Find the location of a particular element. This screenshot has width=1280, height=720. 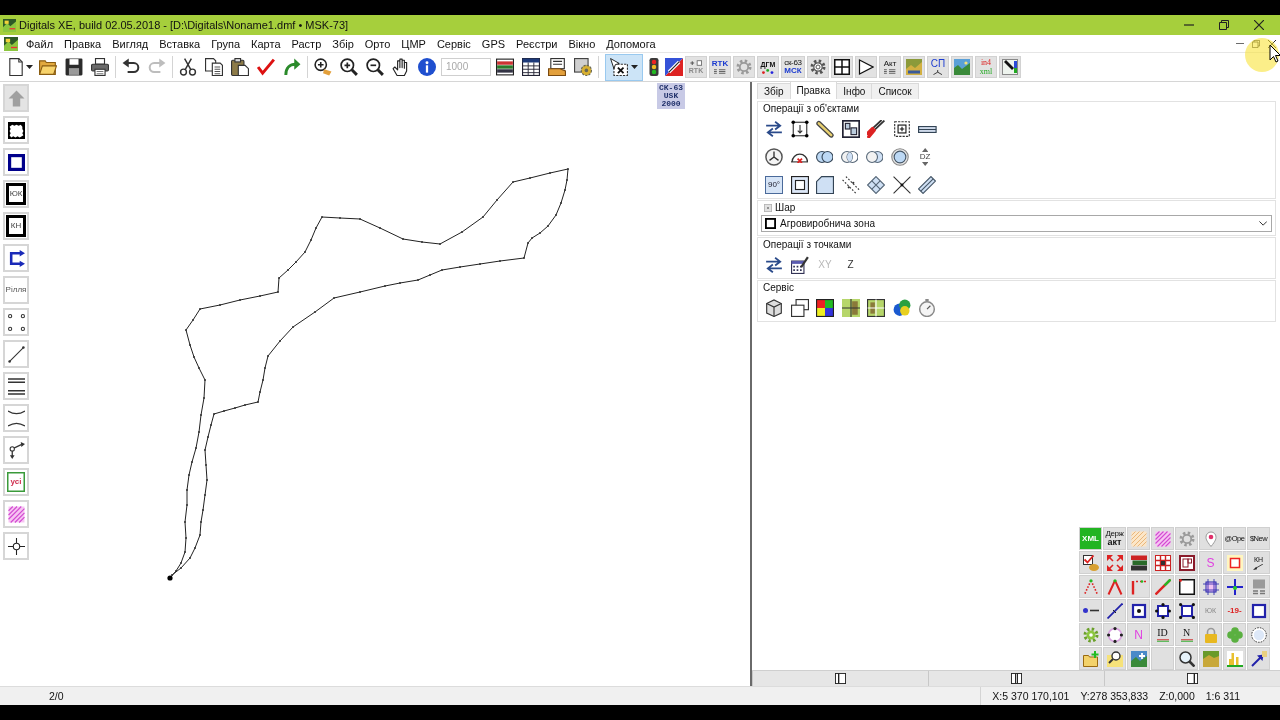

pen-button is located at coordinates (1010, 67).